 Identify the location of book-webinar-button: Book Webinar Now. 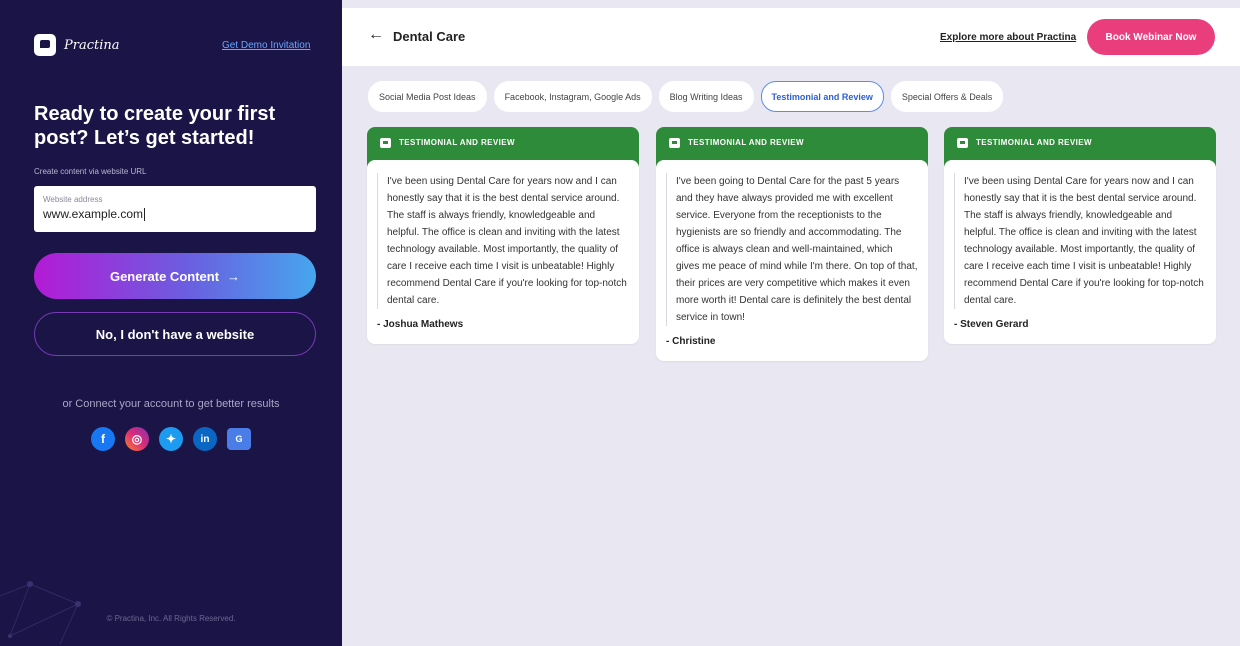
(1151, 37).